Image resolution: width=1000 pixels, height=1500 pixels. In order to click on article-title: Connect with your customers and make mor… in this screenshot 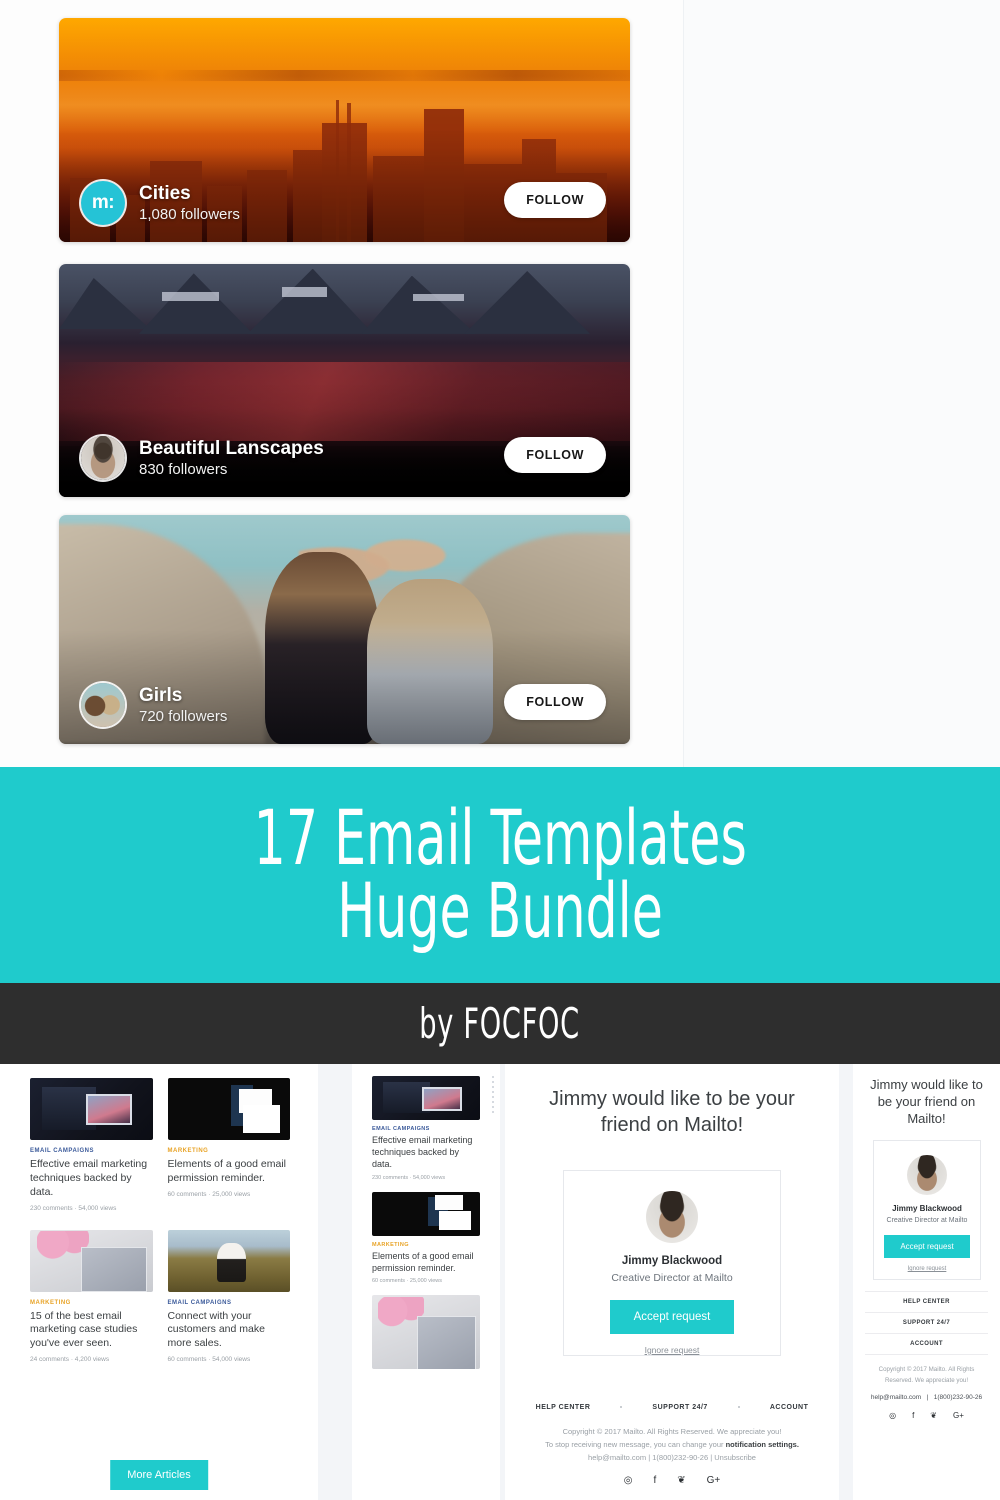, I will do `click(216, 1329)`.